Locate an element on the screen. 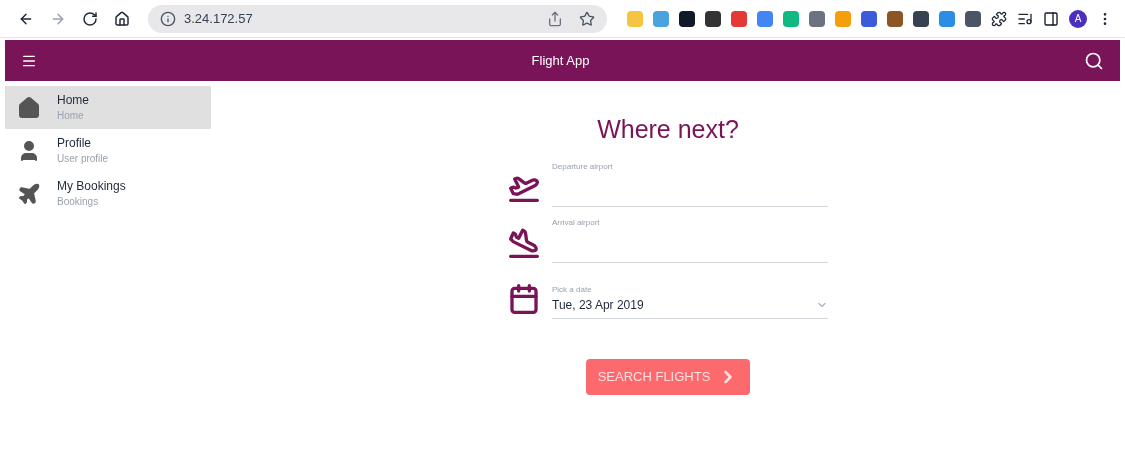  app-title: Flight App is located at coordinates (560, 60).